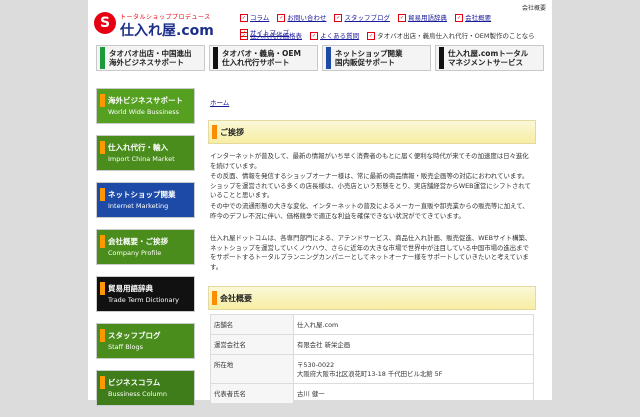 This screenshot has width=640, height=417. Describe the element at coordinates (142, 194) in the screenshot. I see `sidebar-title: ネットショップ開業` at that location.